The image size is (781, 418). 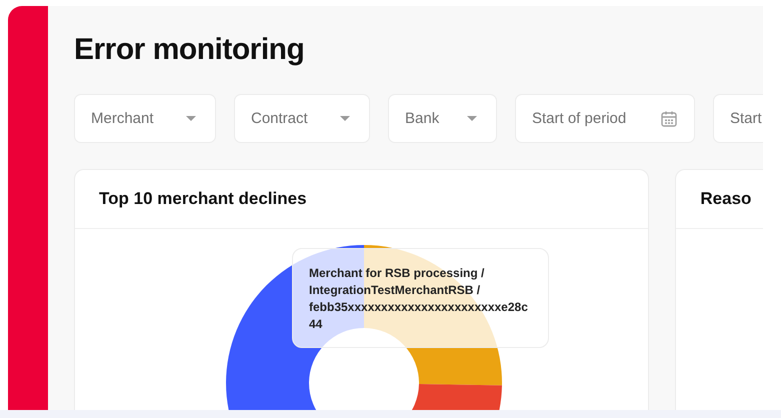 What do you see at coordinates (442, 118) in the screenshot?
I see `filter-field: Bank` at bounding box center [442, 118].